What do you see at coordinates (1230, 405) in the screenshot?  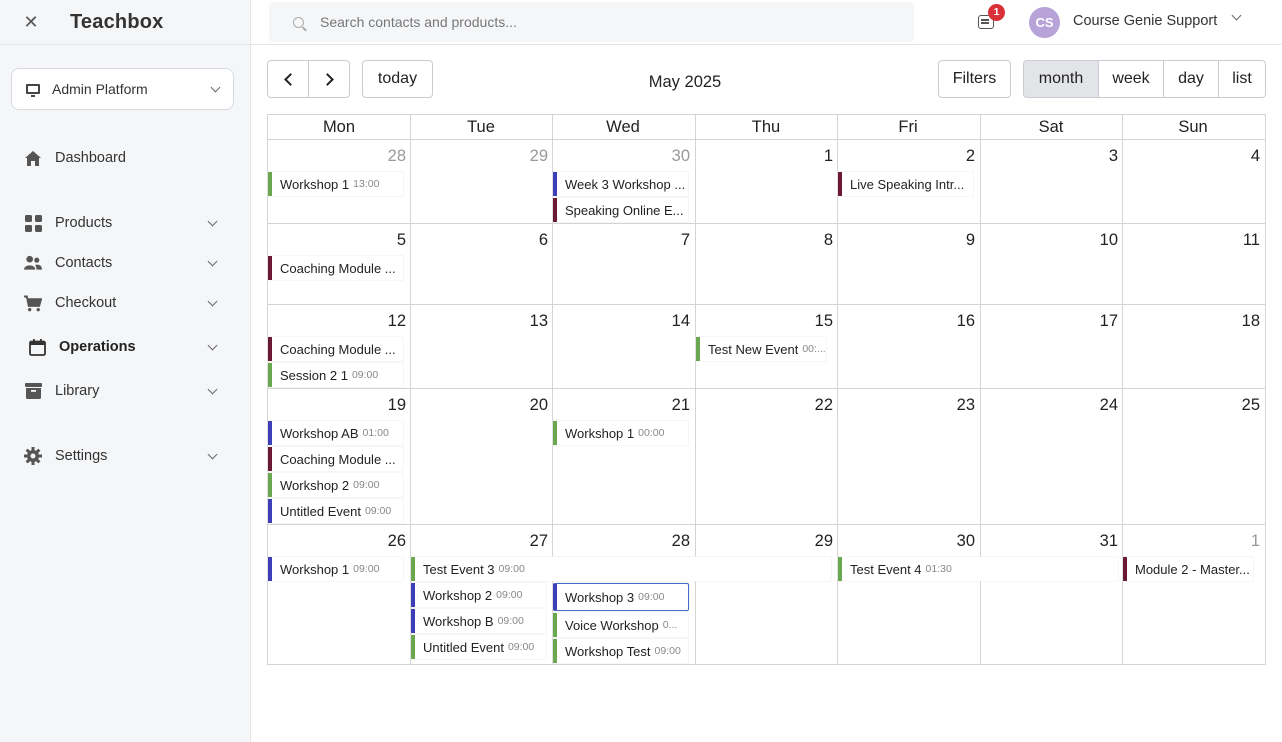 I see `day-number: 25` at bounding box center [1230, 405].